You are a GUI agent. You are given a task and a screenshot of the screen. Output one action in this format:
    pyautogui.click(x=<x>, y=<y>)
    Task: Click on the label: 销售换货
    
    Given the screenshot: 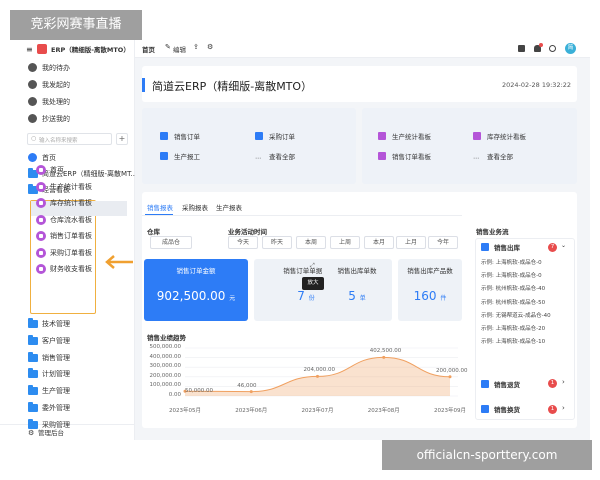 What is the action you would take?
    pyautogui.click(x=507, y=410)
    